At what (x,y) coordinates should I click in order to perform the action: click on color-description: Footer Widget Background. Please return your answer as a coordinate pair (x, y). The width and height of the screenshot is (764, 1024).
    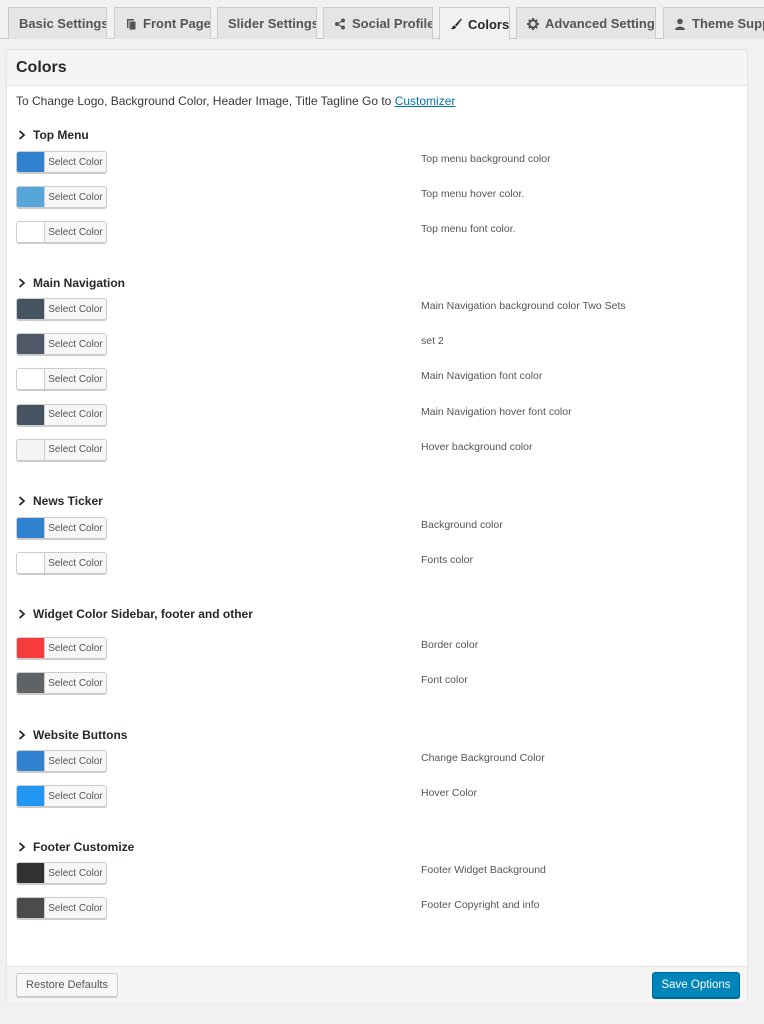
    Looking at the image, I should click on (483, 870).